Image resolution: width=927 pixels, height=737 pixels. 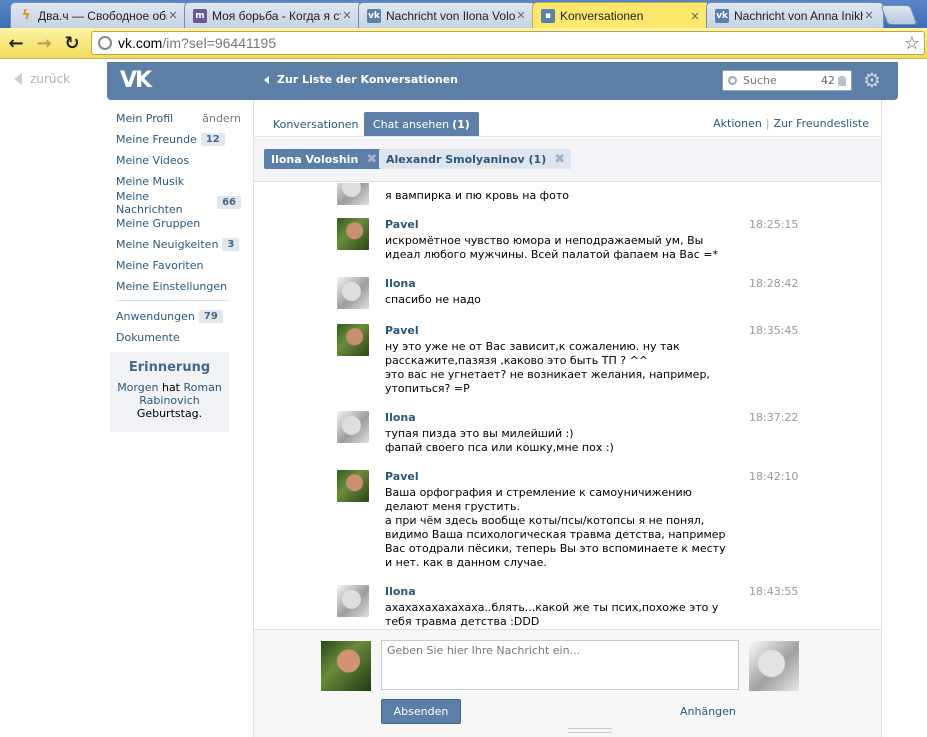 I want to click on back-arrow-icon: ←, so click(x=16, y=43).